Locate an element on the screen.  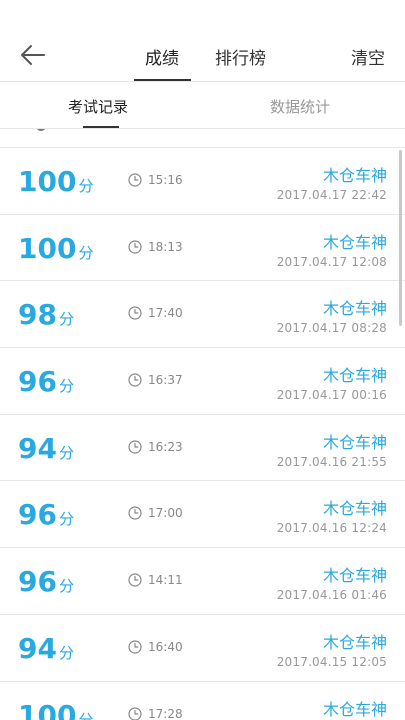
exam-duration: 17:28 is located at coordinates (155, 713).